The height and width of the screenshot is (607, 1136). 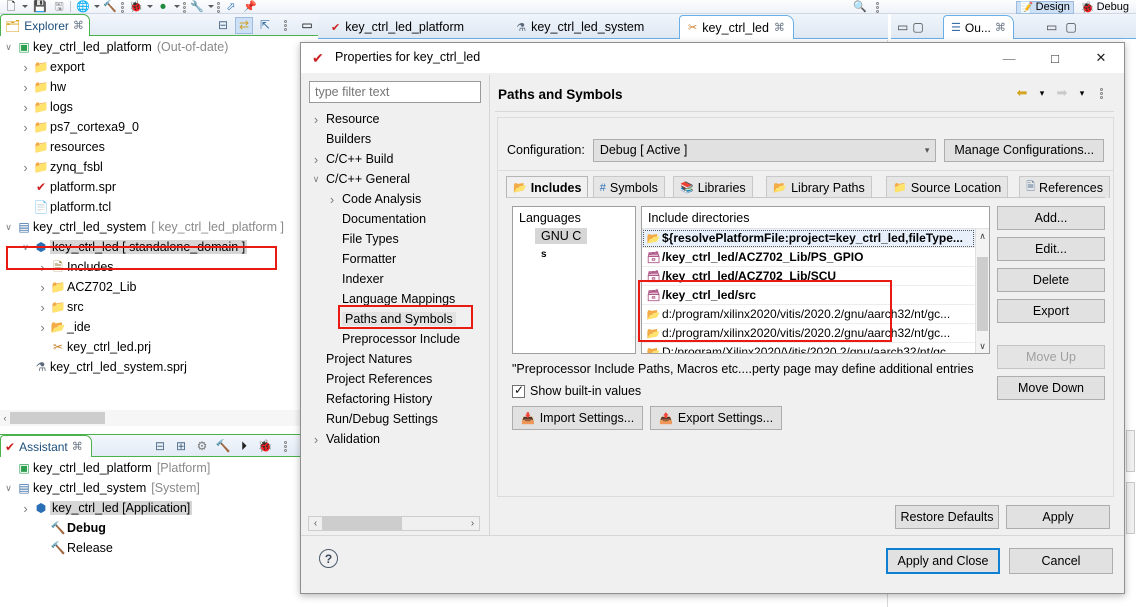 I want to click on search-icon: 🔍, so click(x=860, y=7).